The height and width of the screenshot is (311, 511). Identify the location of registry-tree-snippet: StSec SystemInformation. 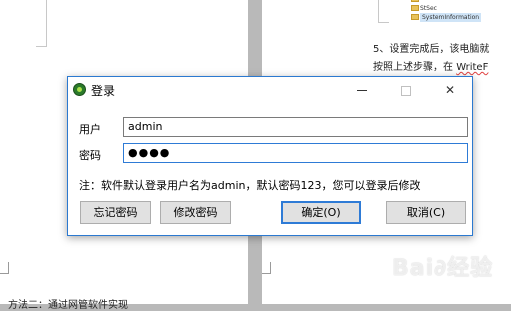
(458, 13).